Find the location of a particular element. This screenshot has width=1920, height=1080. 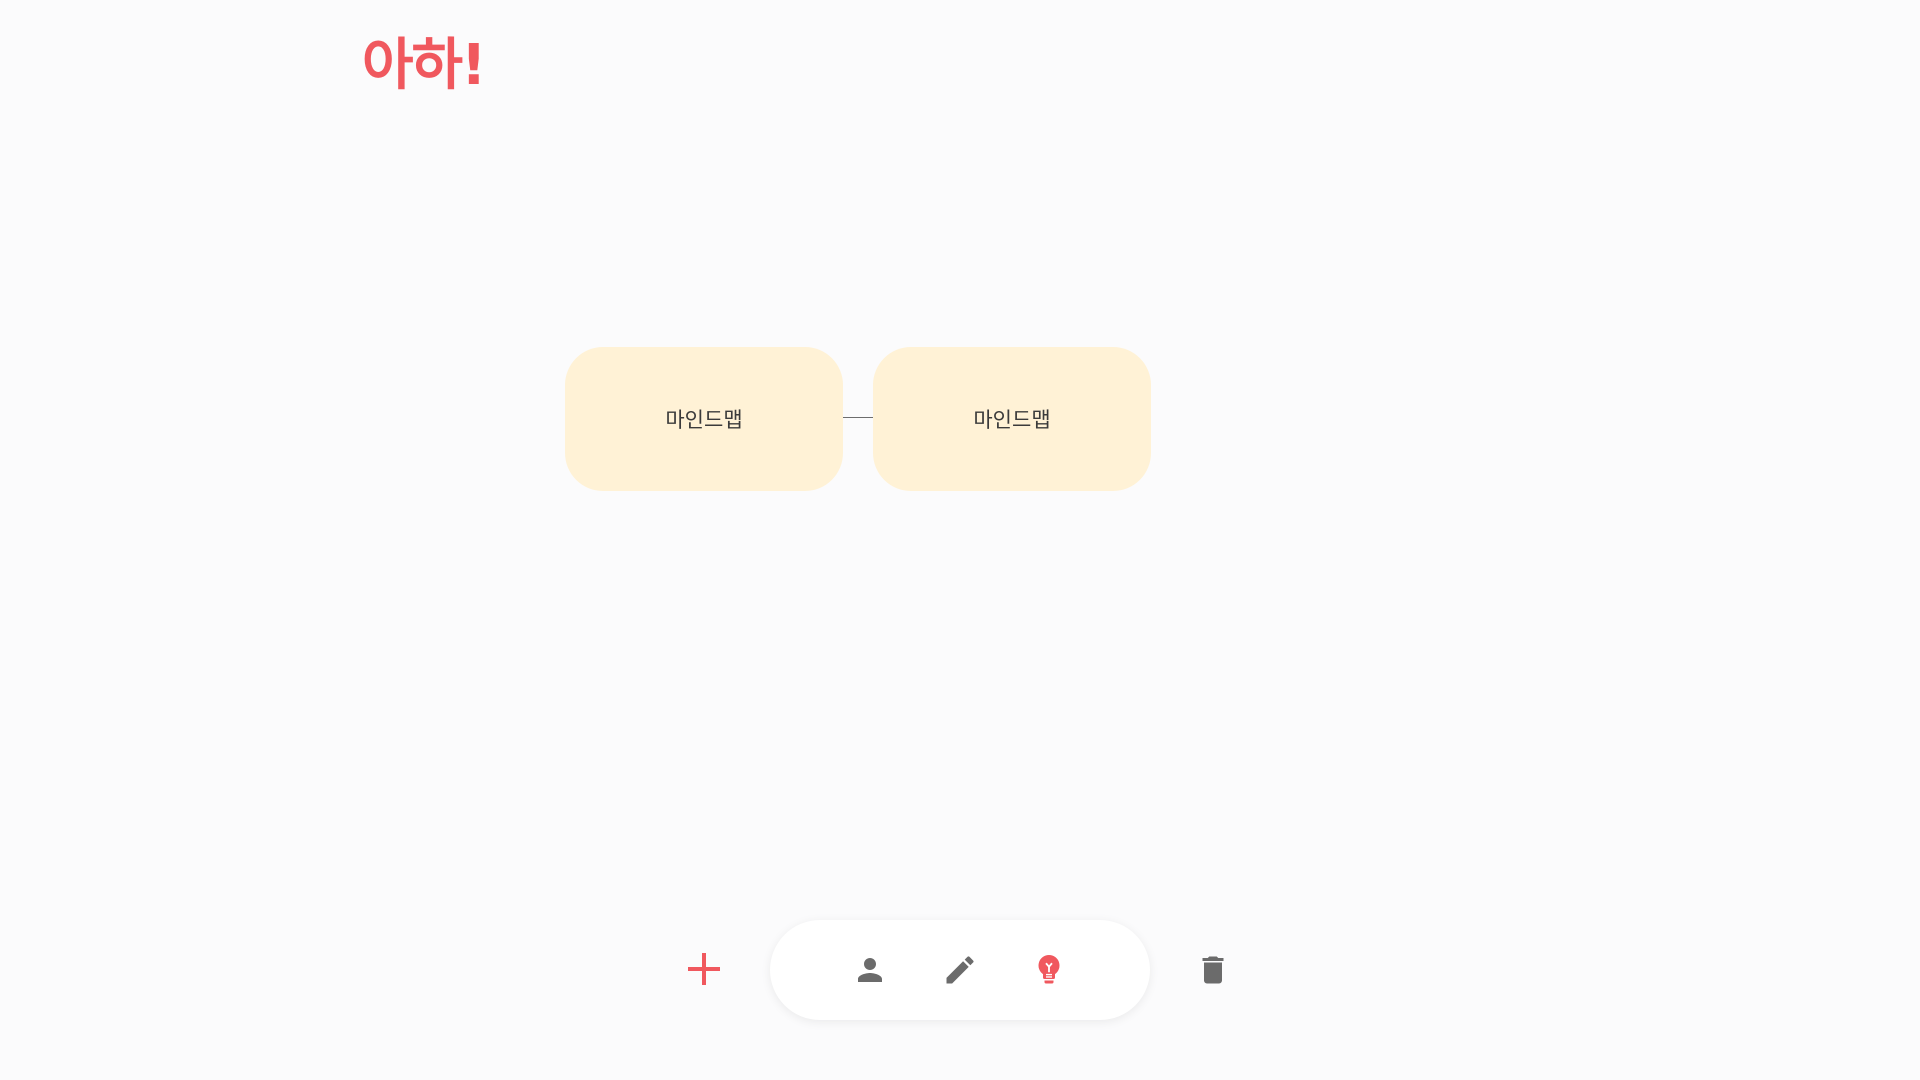

node-connector is located at coordinates (858, 417).